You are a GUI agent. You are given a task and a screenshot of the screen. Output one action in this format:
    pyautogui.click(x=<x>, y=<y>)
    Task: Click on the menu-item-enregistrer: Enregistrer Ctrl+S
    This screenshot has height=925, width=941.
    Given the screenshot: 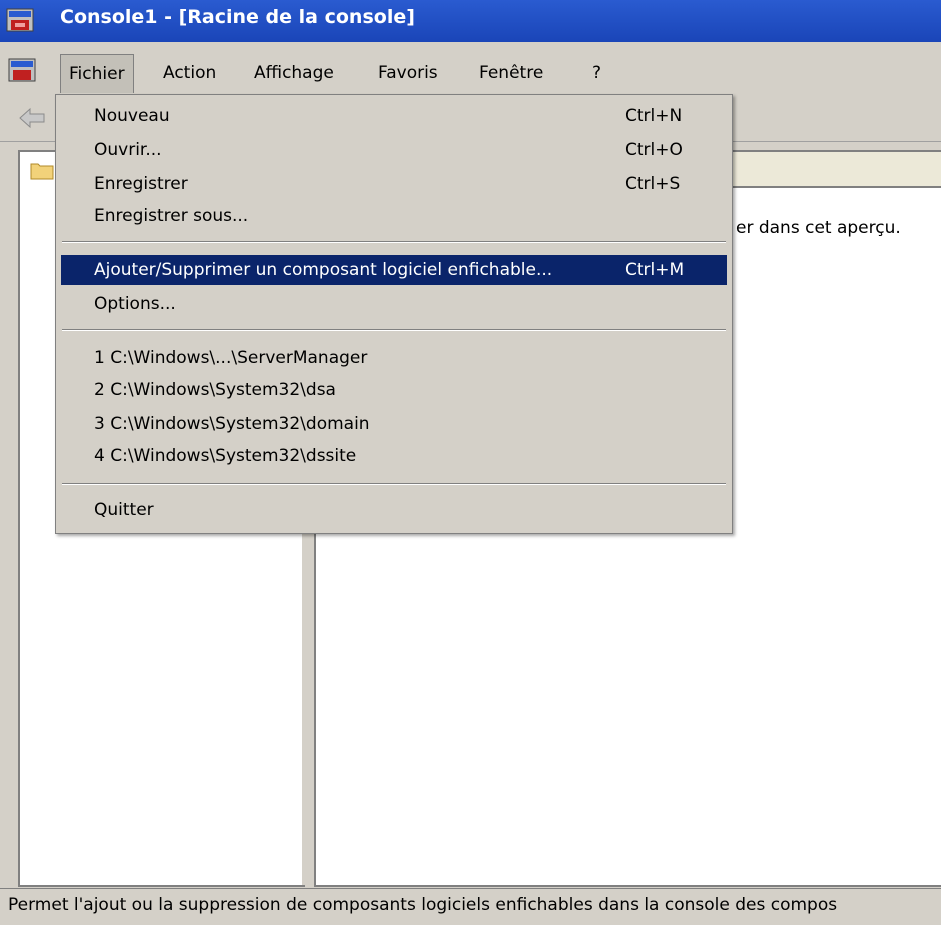 What is the action you would take?
    pyautogui.click(x=394, y=184)
    